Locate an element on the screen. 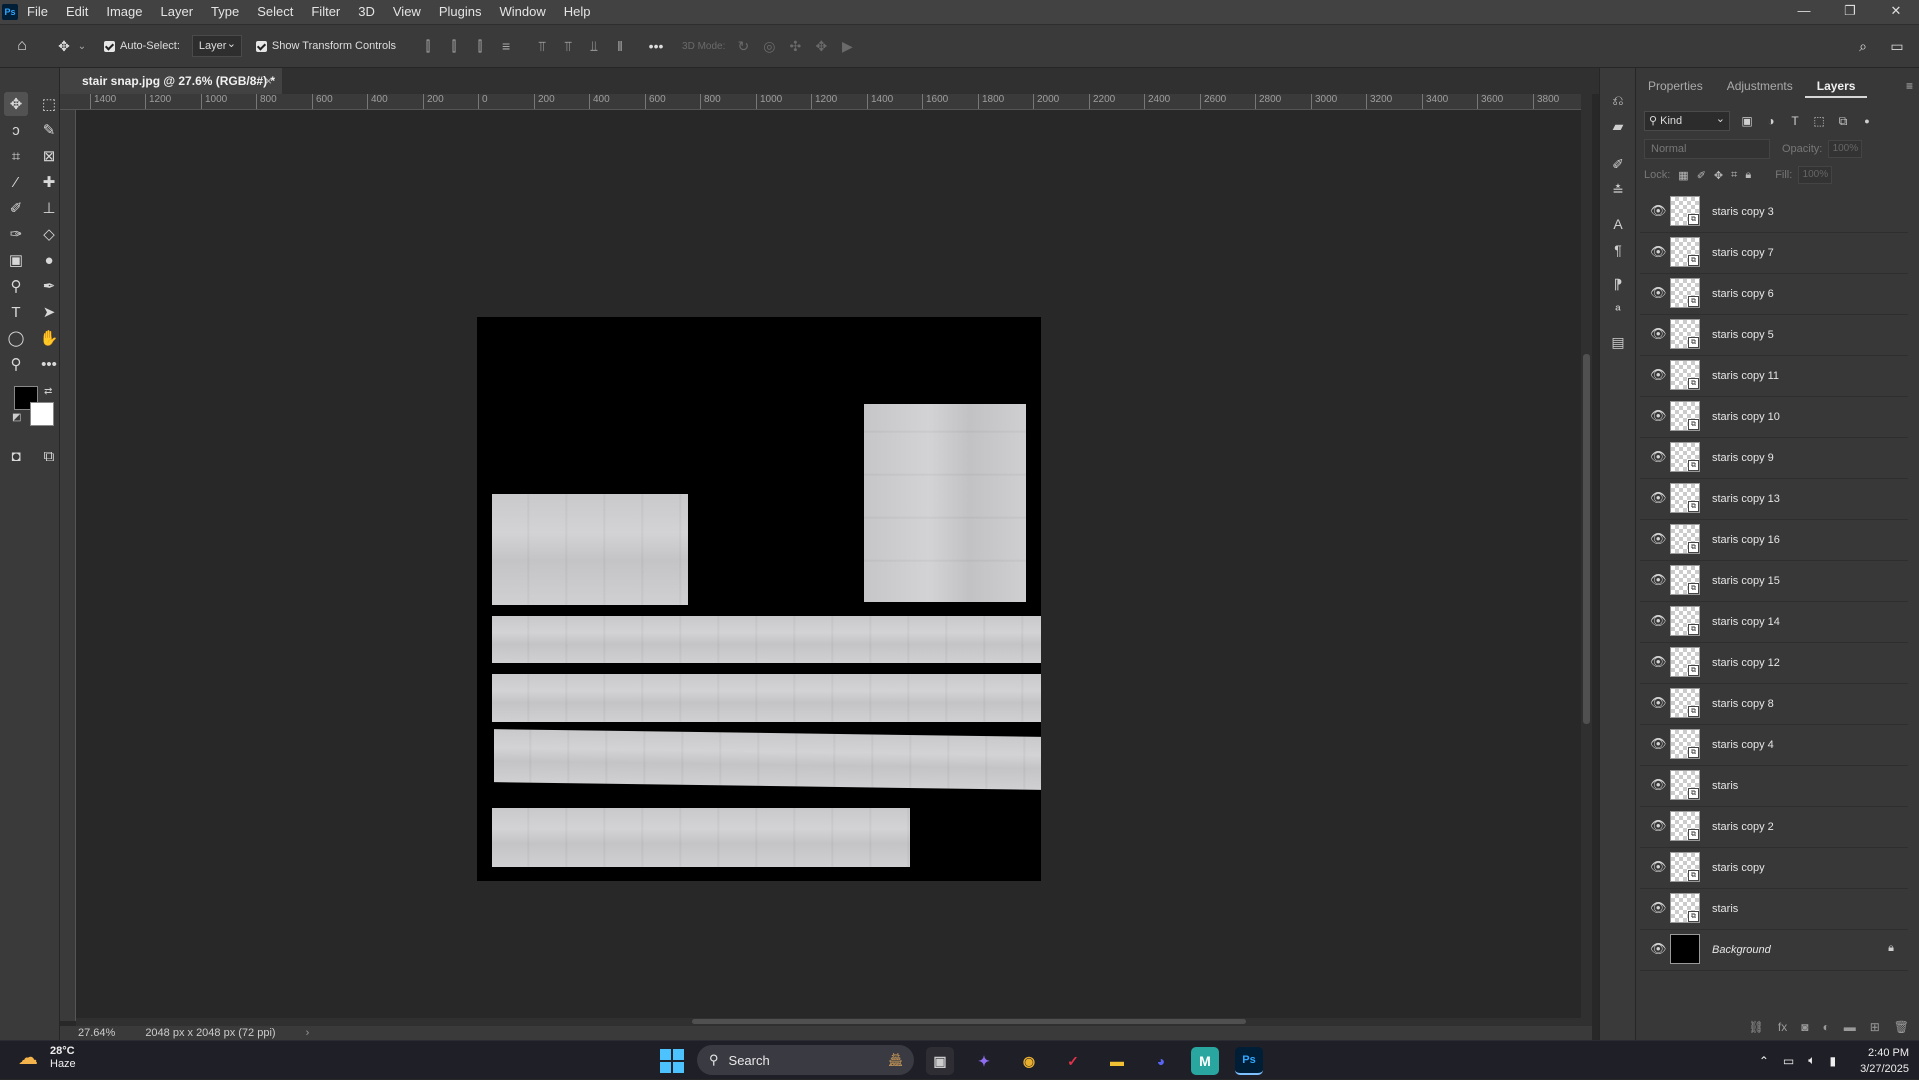 The height and width of the screenshot is (1080, 1919). paragraph-styles-icon: ⁋ is located at coordinates (1618, 284).